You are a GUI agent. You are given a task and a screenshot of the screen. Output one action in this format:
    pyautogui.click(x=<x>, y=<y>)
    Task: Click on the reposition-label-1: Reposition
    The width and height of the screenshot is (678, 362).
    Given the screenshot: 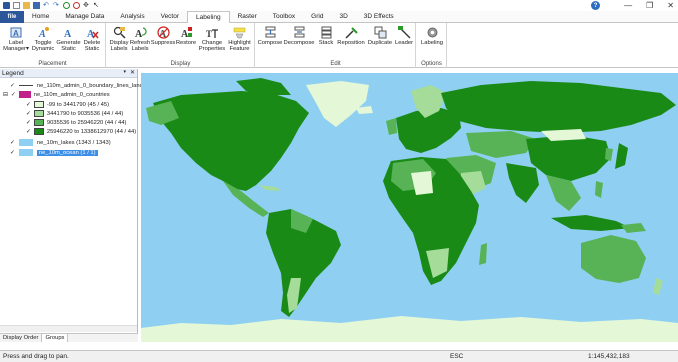 What is the action you would take?
    pyautogui.click(x=351, y=43)
    